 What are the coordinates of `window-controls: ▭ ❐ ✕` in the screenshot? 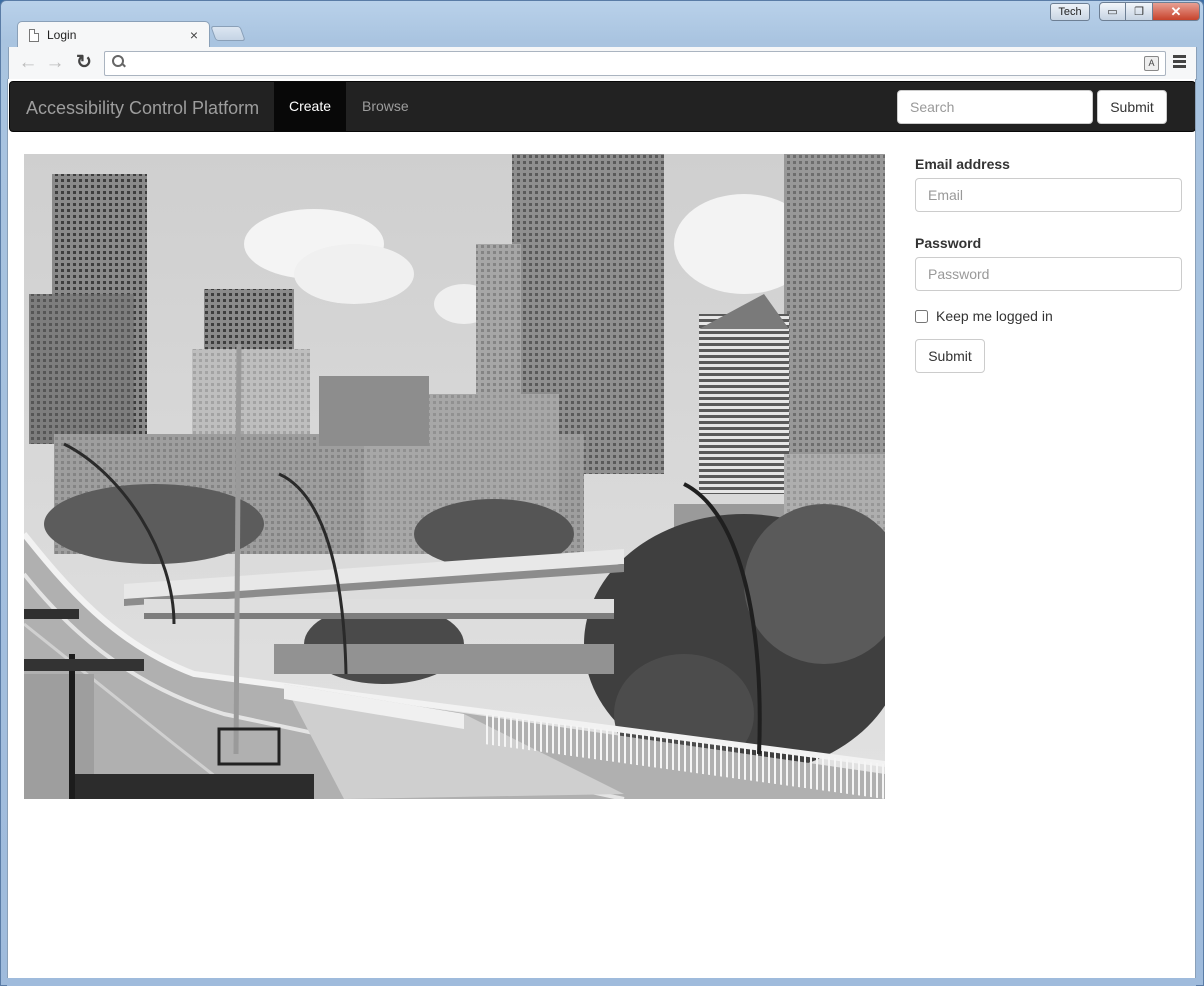 It's located at (1149, 12).